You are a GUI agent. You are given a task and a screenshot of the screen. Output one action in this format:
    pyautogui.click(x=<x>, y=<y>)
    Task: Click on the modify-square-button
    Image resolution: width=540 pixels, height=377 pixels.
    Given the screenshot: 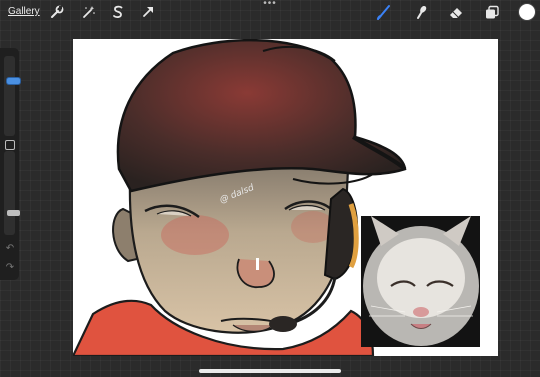 What is the action you would take?
    pyautogui.click(x=10, y=145)
    